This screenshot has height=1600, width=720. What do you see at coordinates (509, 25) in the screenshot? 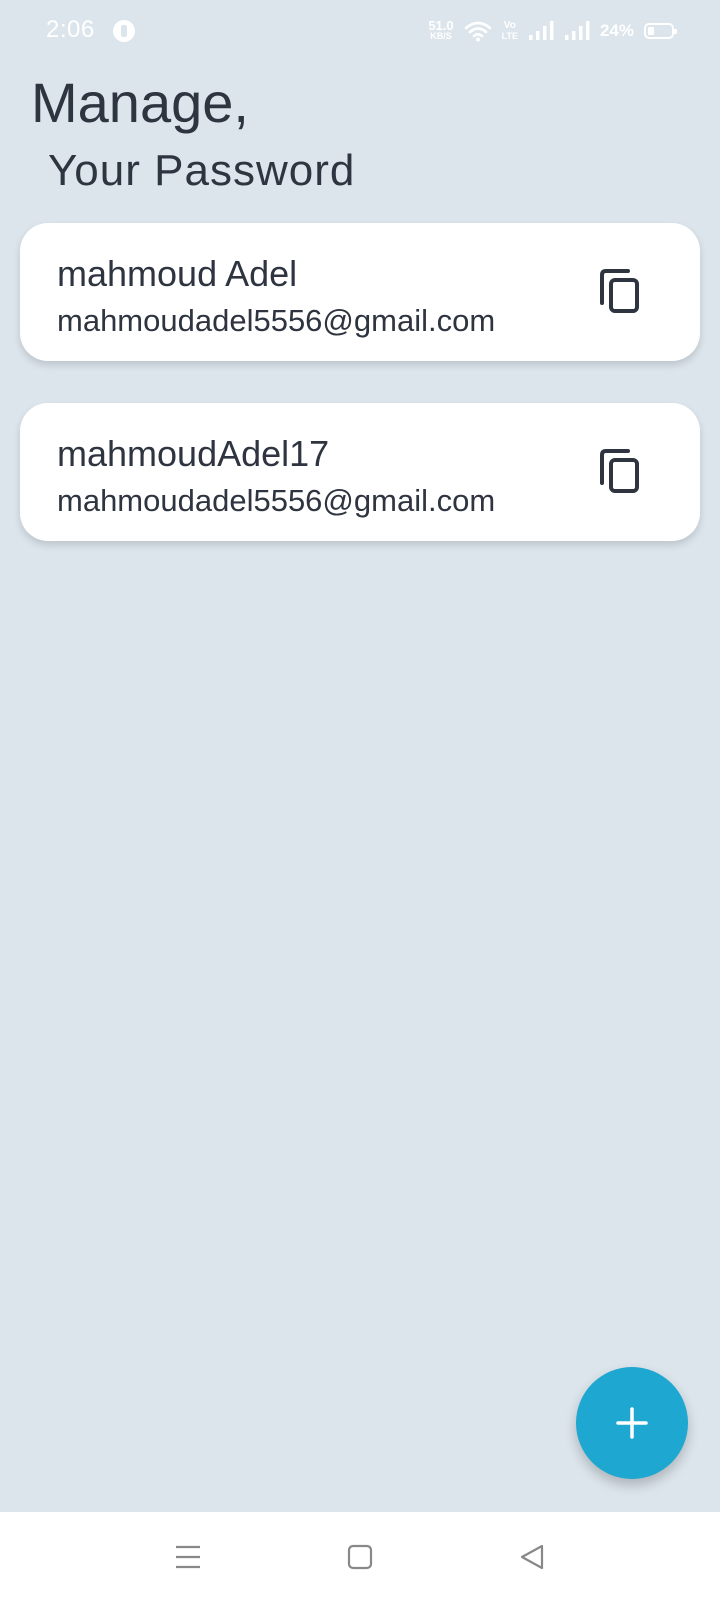
I see `volte-top-label: Vo` at bounding box center [509, 25].